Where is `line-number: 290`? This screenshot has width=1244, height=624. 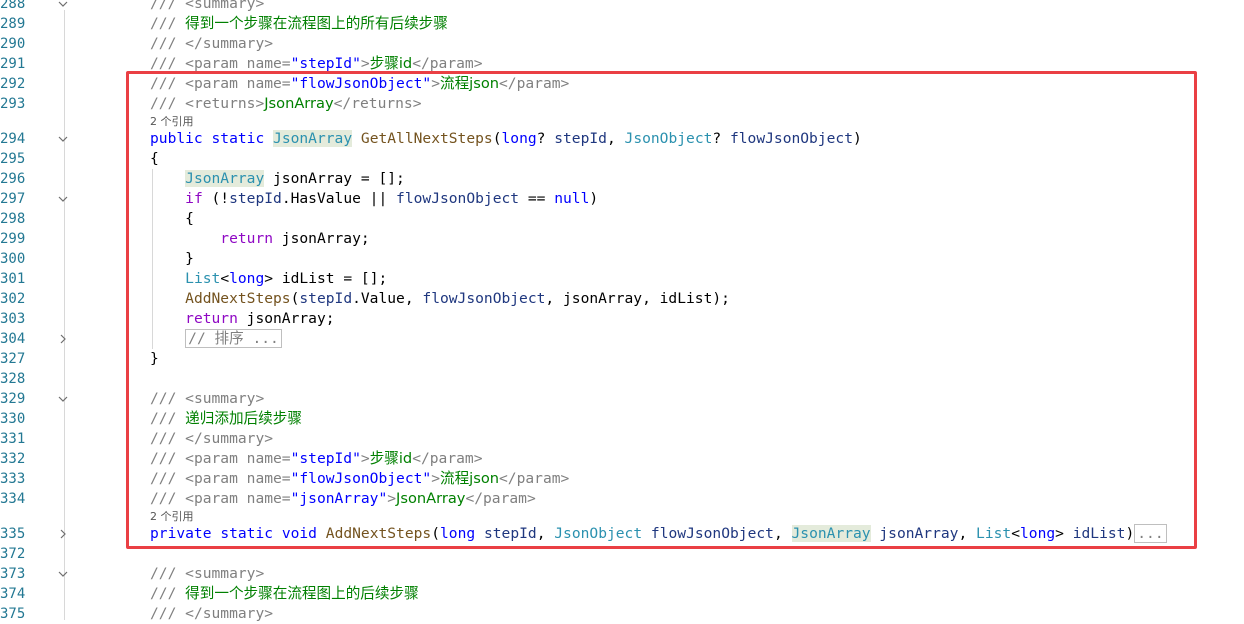
line-number: 290 is located at coordinates (13, 44).